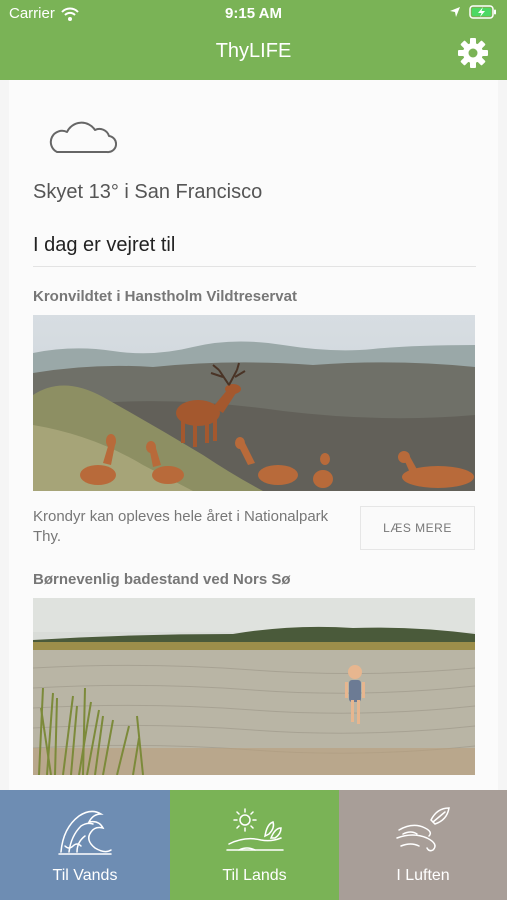 This screenshot has height=900, width=507. Describe the element at coordinates (85, 832) in the screenshot. I see `wave-icon` at that location.